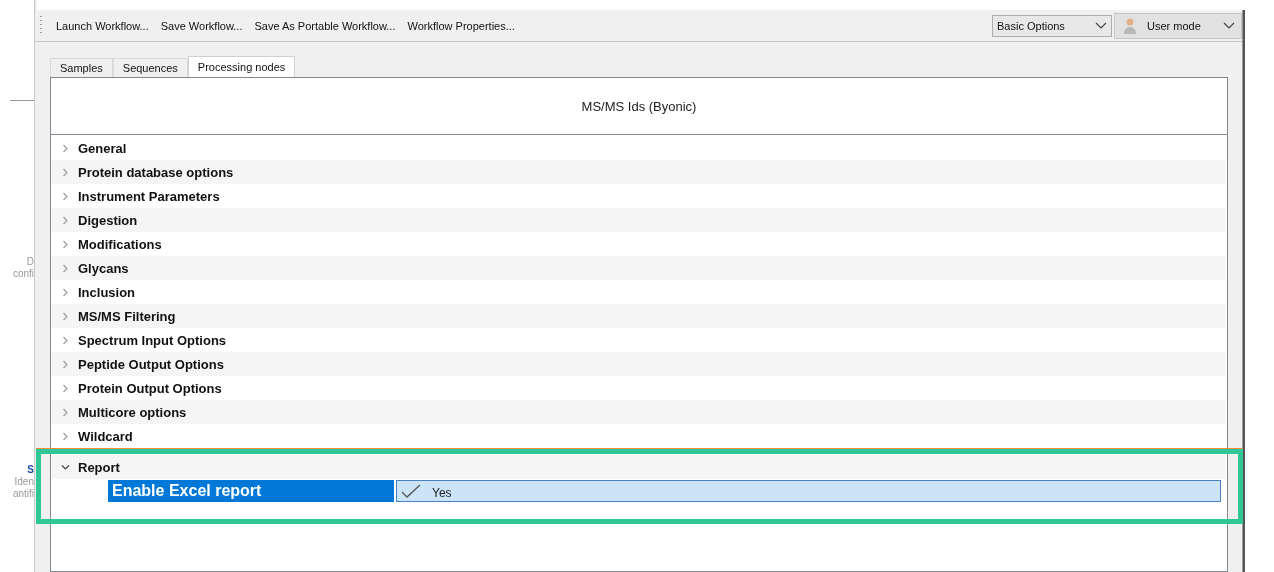  What do you see at coordinates (808, 491) in the screenshot?
I see `property-value: Yes` at bounding box center [808, 491].